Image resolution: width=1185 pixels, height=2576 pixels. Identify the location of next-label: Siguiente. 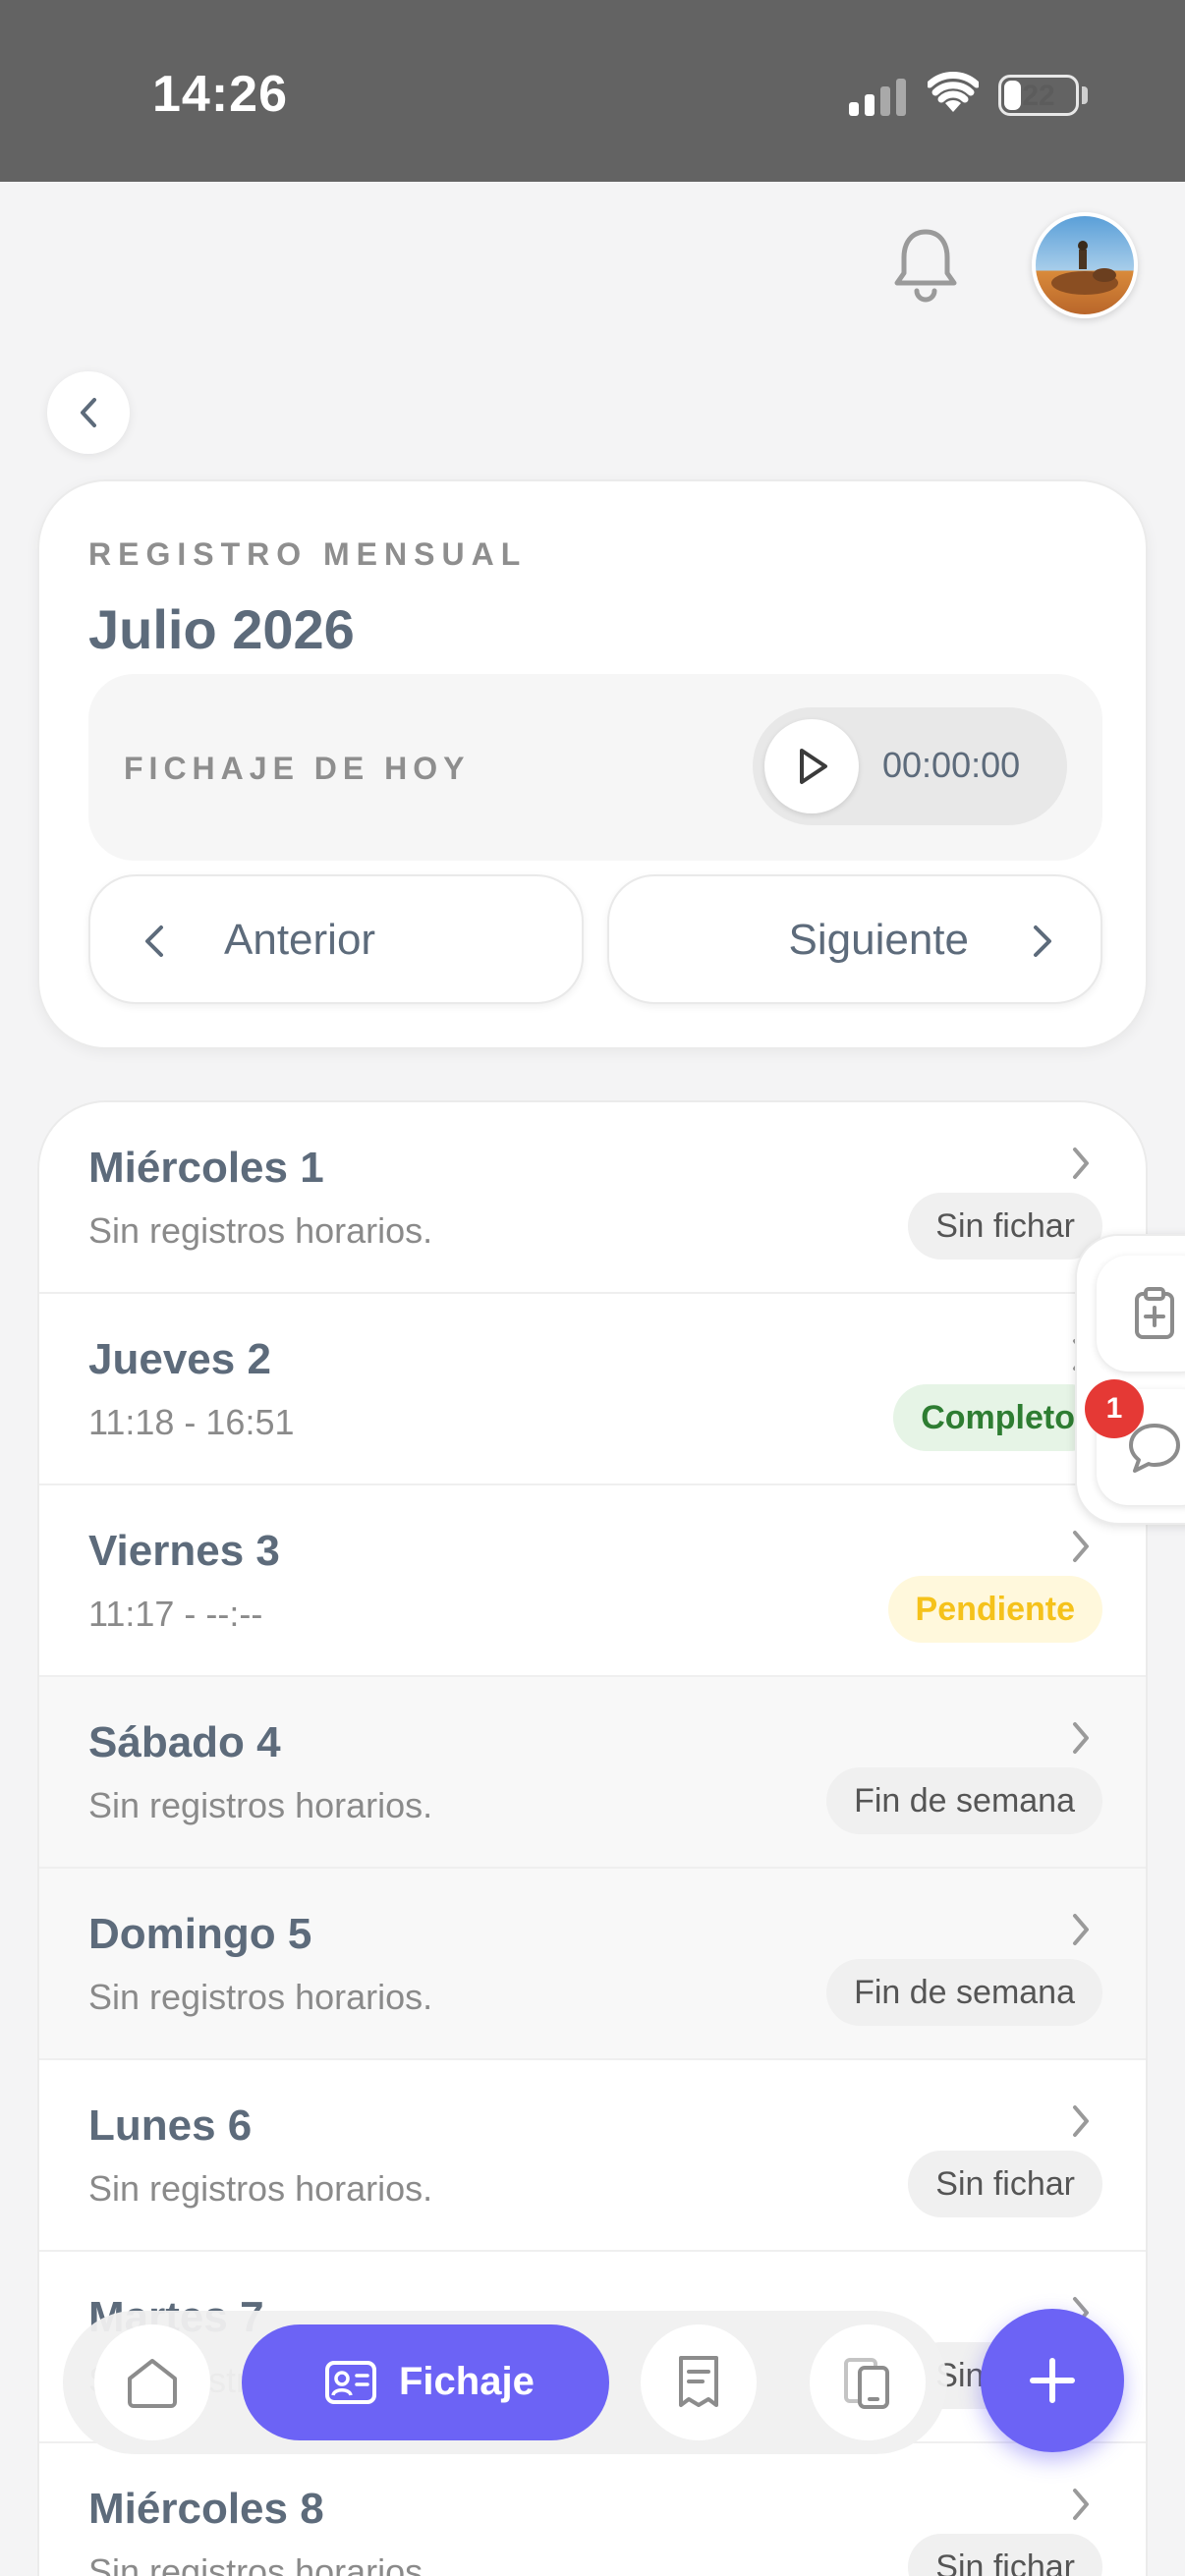
(879, 940).